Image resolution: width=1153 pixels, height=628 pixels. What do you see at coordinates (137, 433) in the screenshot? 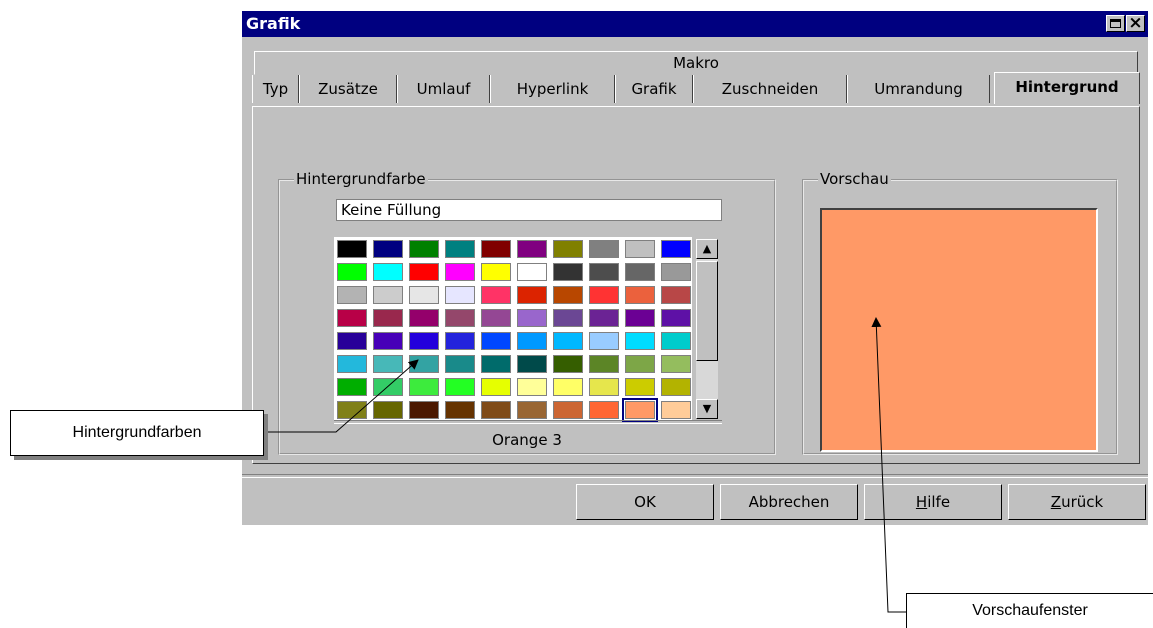
I see `palette-callout: Hintergrundfarben` at bounding box center [137, 433].